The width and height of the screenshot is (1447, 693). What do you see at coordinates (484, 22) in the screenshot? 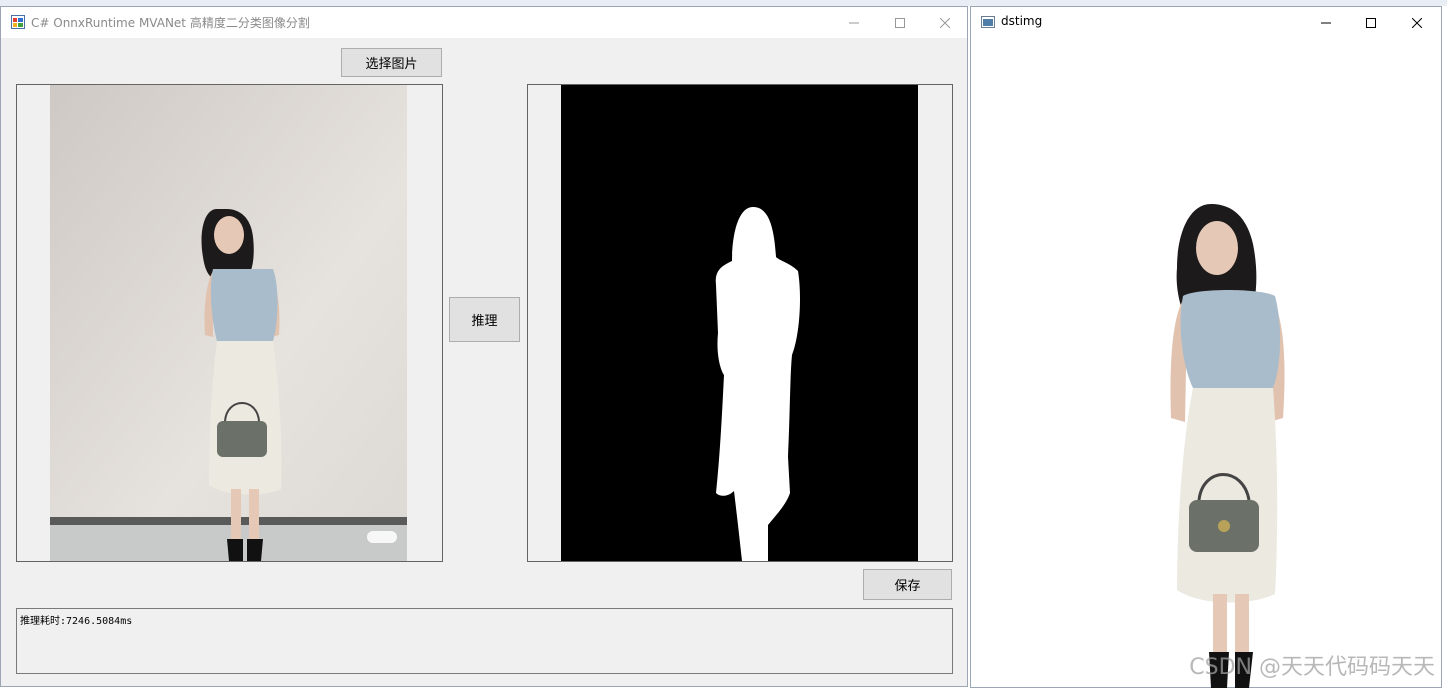
I see `main-titlebar: C# OnnxRuntime MVANet 高精度二分类图像分割` at bounding box center [484, 22].